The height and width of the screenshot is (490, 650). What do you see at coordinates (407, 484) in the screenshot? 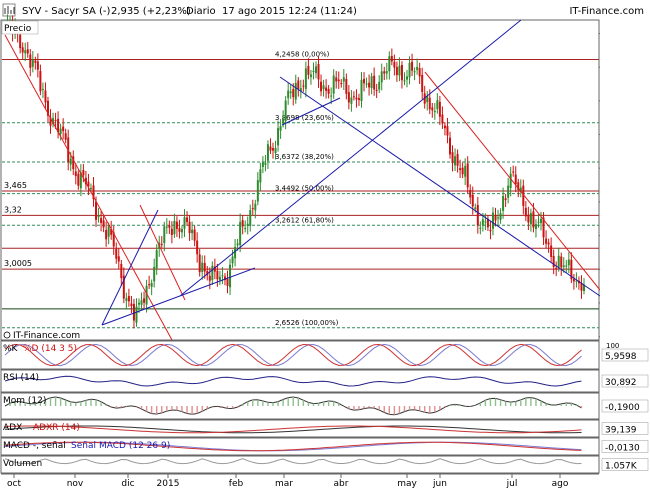
I see `x-tick-label: may` at bounding box center [407, 484].